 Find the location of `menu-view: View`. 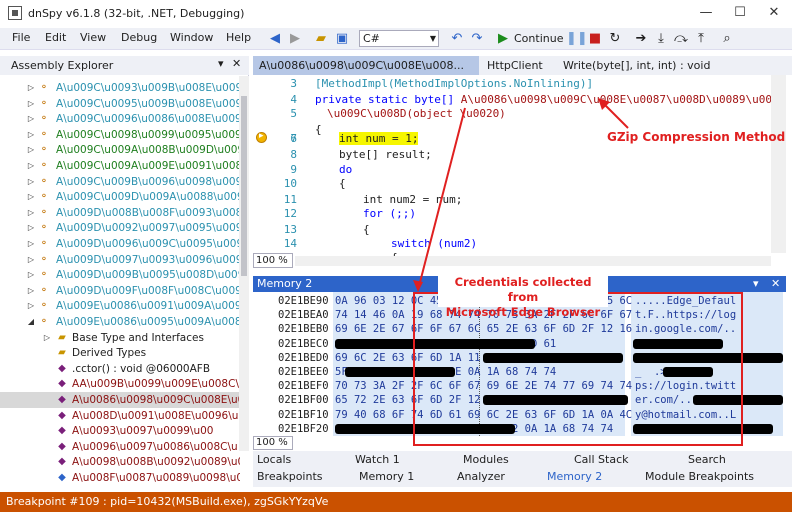

menu-view: View is located at coordinates (93, 37).